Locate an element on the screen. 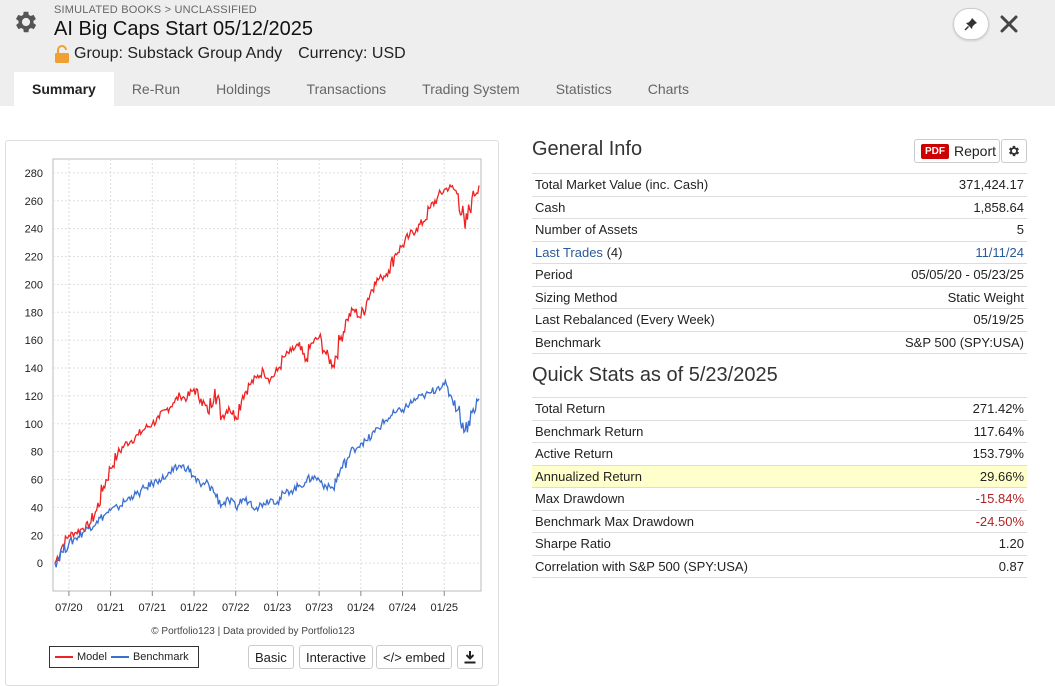  pdf-report-button: PDF Report is located at coordinates (957, 151).